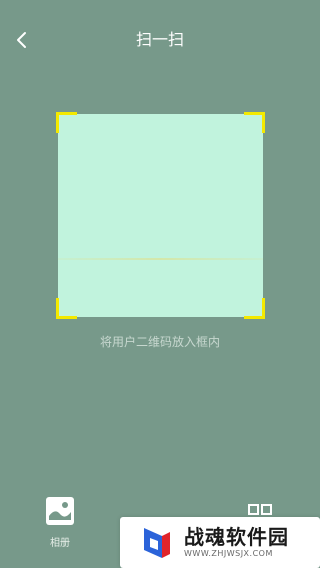  What do you see at coordinates (157, 542) in the screenshot?
I see `watermark-logo-icon` at bounding box center [157, 542].